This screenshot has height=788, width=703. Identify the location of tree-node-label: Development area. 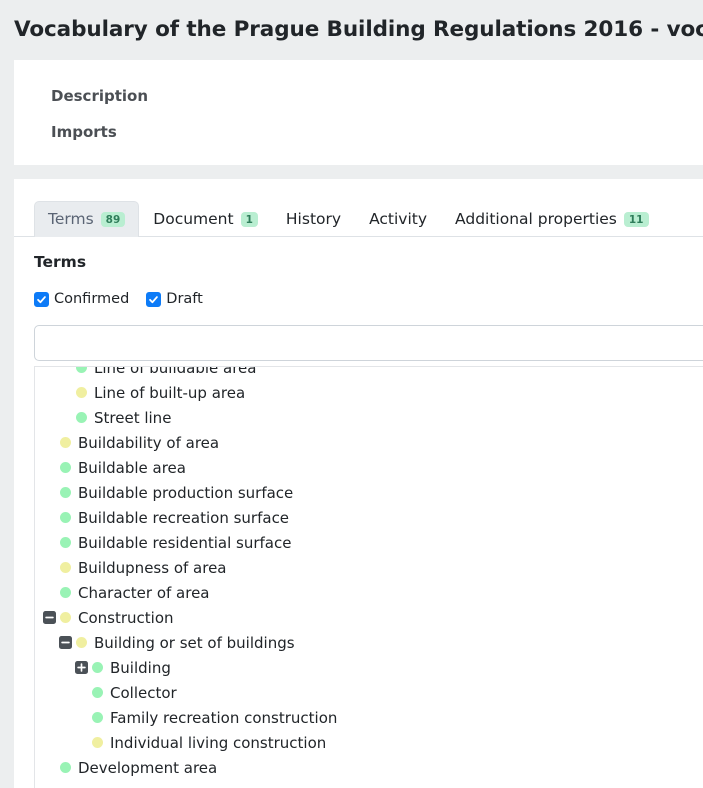
(148, 767).